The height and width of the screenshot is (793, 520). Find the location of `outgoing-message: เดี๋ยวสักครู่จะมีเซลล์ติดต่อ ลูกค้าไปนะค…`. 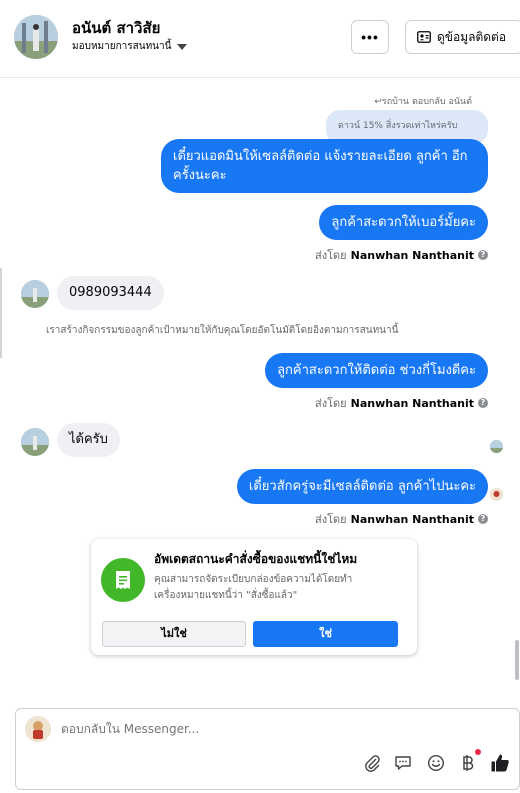

outgoing-message: เดี๋ยวสักครู่จะมีเซลล์ติดต่อ ลูกค้าไปนะค… is located at coordinates (362, 486).